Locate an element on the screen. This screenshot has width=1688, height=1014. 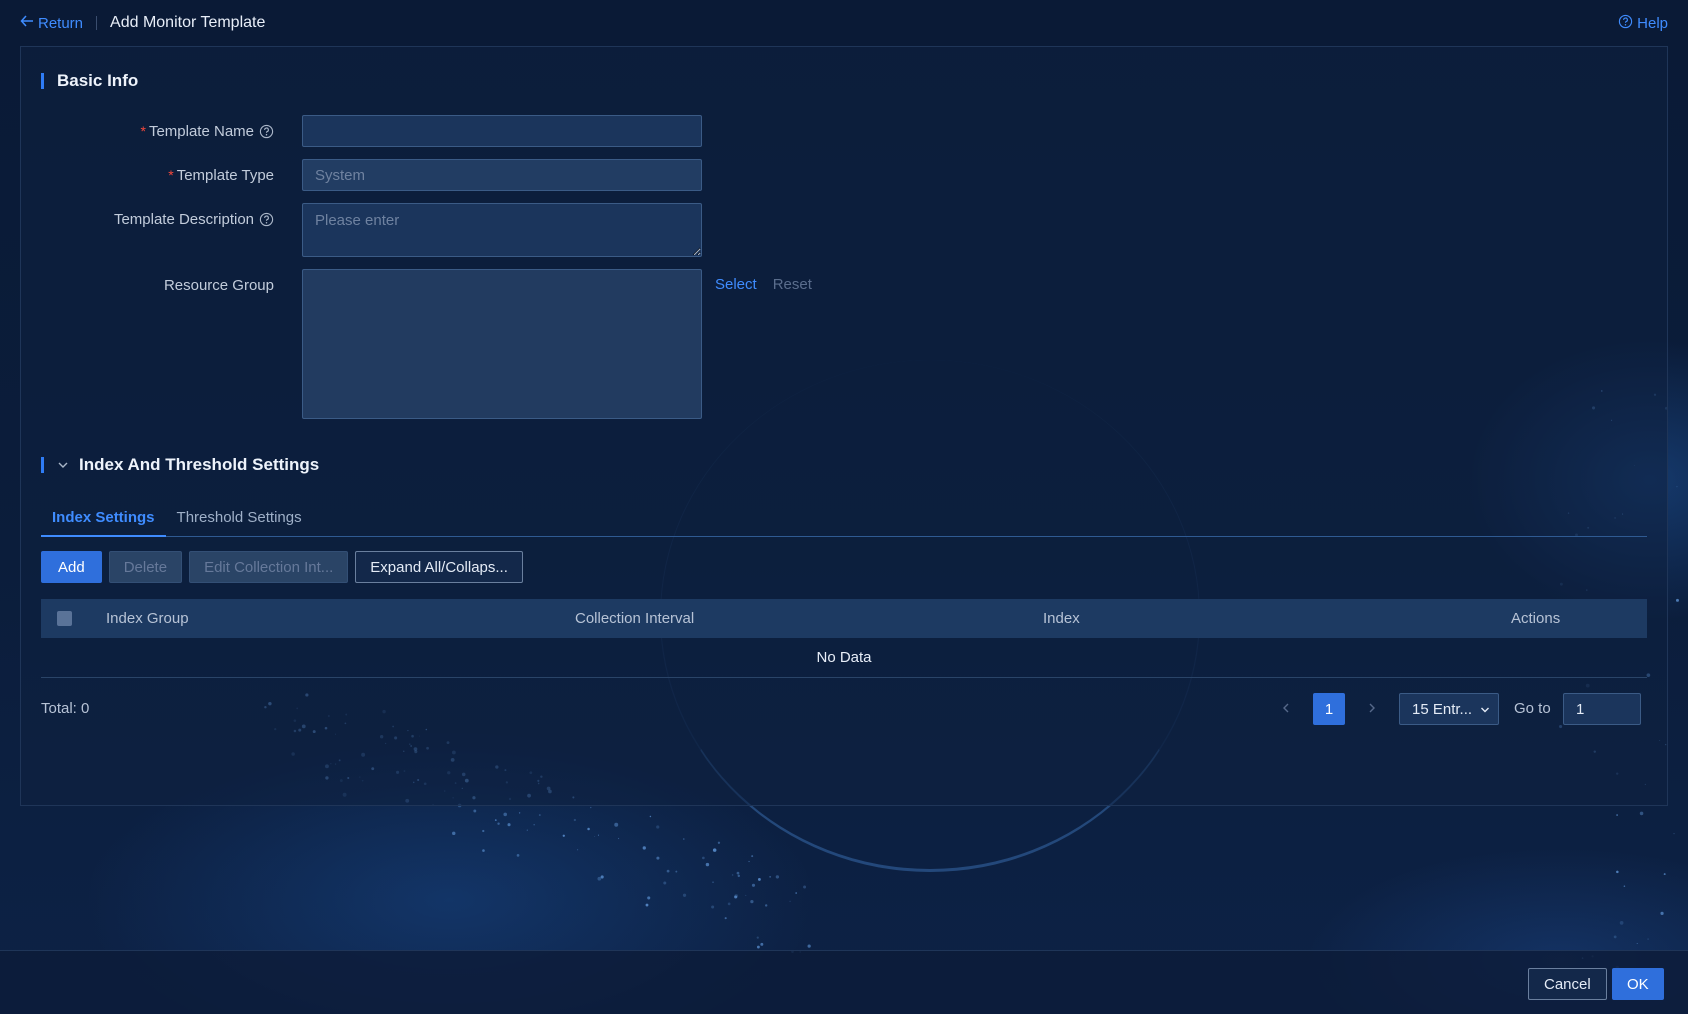
template-description-textarea is located at coordinates (502, 230).